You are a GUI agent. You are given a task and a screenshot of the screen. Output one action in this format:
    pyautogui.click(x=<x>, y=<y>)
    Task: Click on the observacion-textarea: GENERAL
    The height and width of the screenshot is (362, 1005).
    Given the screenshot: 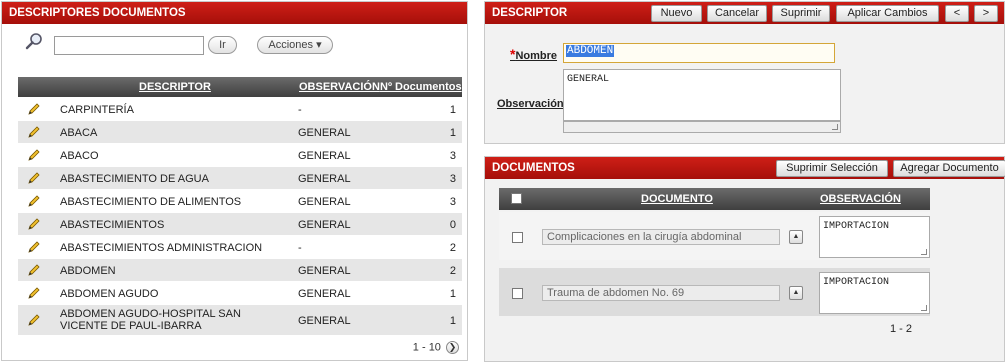 What is the action you would take?
    pyautogui.click(x=702, y=95)
    